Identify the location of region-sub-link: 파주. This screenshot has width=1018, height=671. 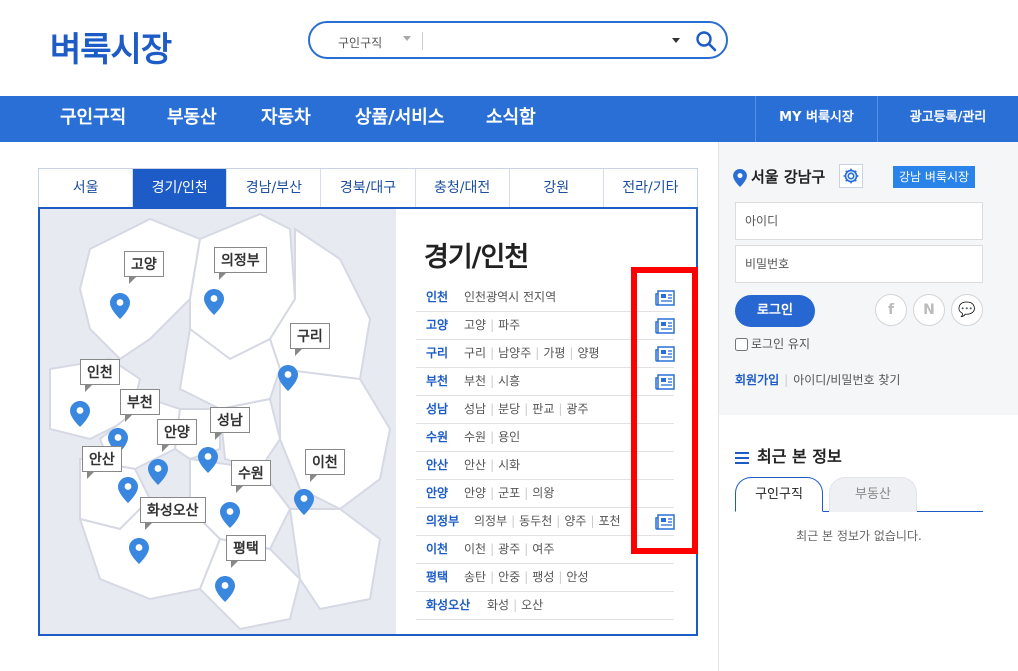
(509, 325).